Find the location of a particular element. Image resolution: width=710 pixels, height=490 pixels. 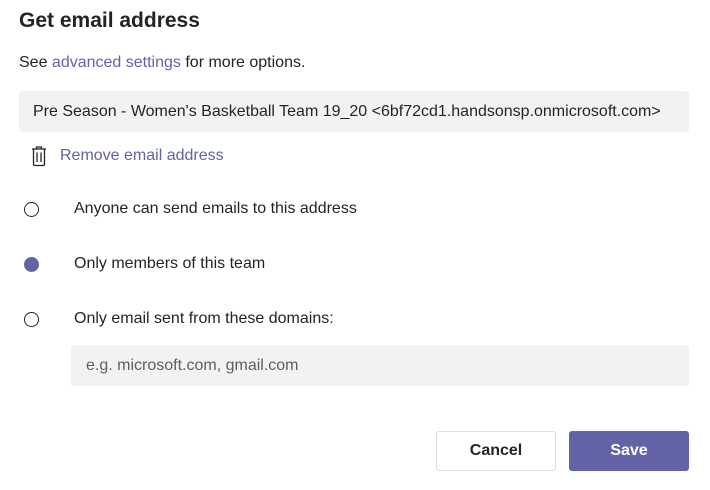

radio-anyone is located at coordinates (31, 209).